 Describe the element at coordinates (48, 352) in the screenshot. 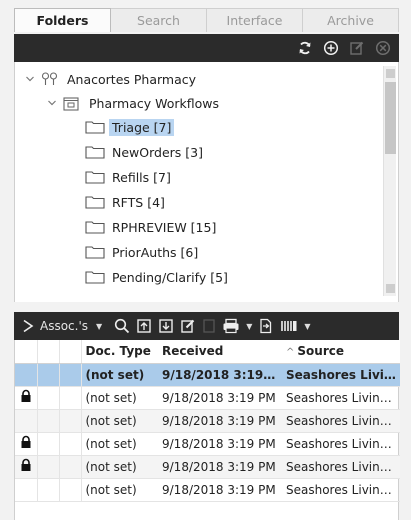

I see `header-flag-column` at that location.